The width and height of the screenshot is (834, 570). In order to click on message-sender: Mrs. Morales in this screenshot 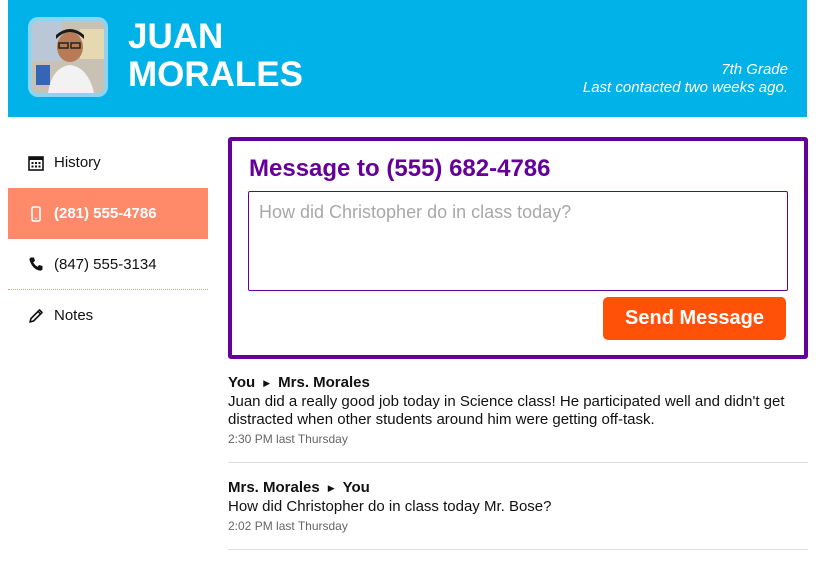, I will do `click(274, 487)`.